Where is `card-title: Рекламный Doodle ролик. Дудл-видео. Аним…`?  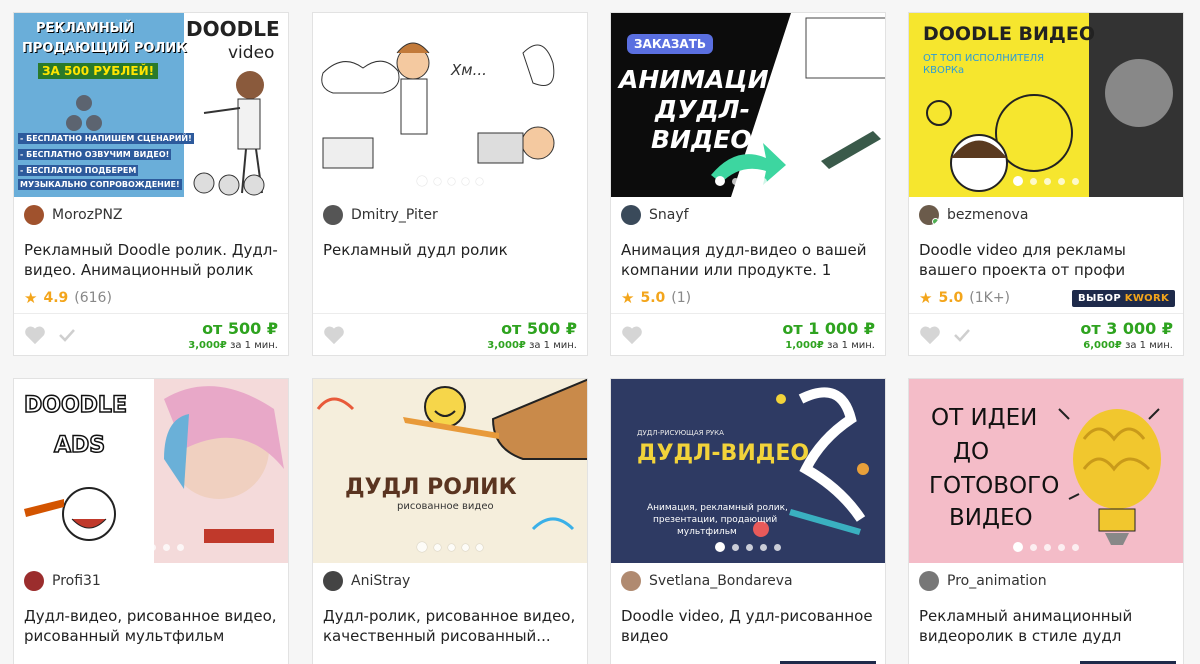
card-title: Рекламный Doodle ролик. Дудл-видео. Аним… is located at coordinates (152, 260).